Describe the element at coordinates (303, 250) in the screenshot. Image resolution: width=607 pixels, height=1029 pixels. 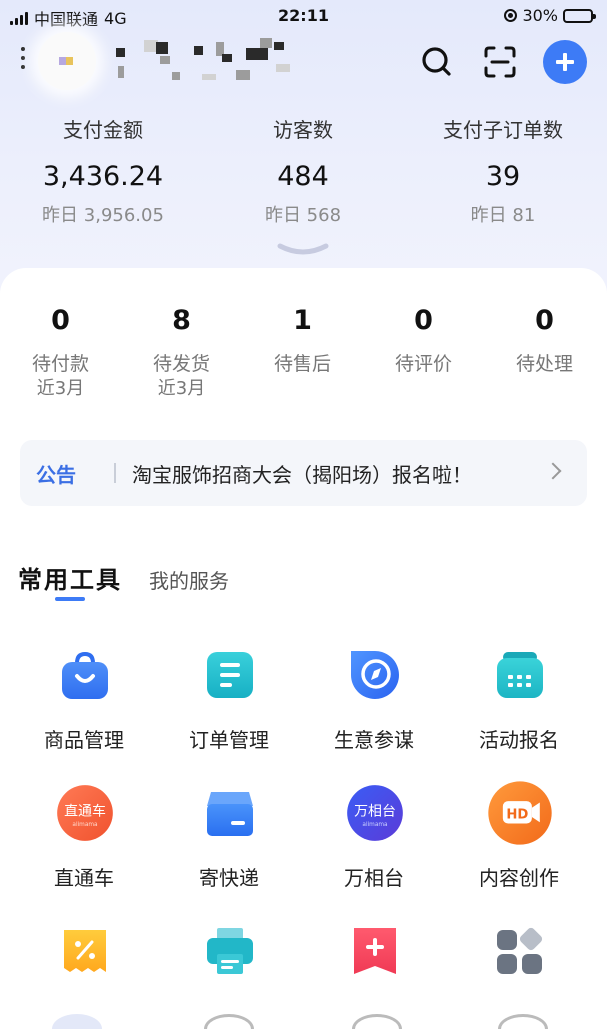
I see `chevron-down-icon` at that location.